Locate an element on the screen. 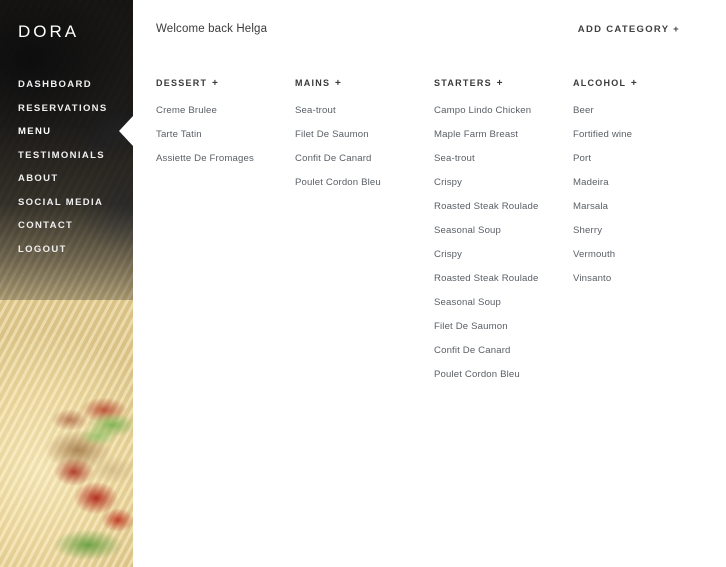 This screenshot has height=567, width=726. category-header-starters: STARTERS + is located at coordinates (503, 83).